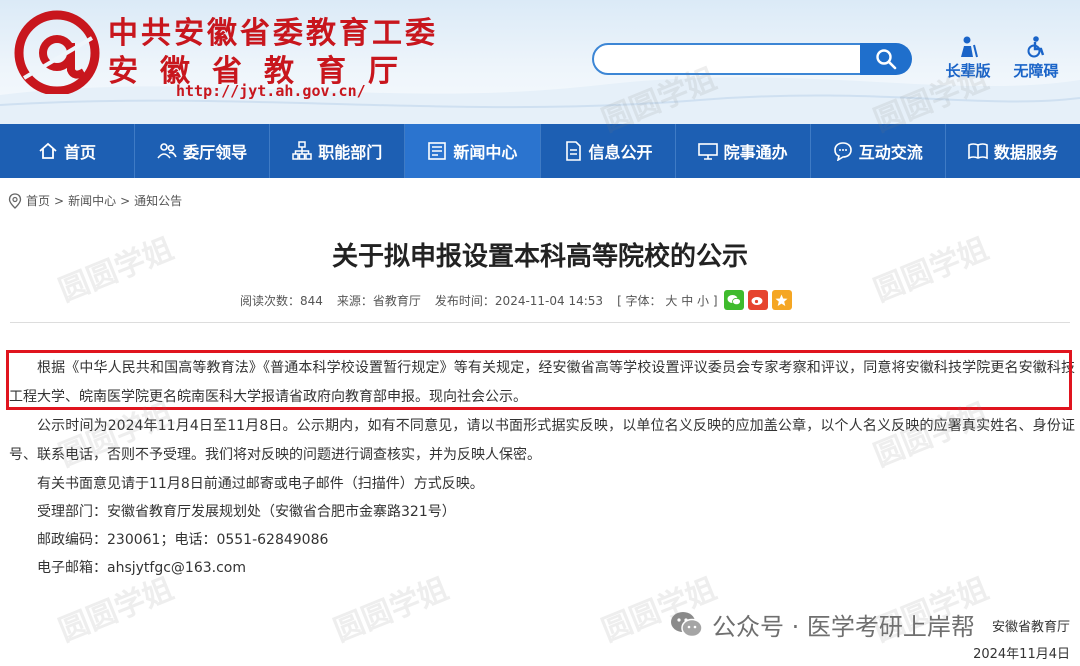 Image resolution: width=1080 pixels, height=666 pixels. Describe the element at coordinates (755, 152) in the screenshot. I see `nav-label: 院事通办` at that location.